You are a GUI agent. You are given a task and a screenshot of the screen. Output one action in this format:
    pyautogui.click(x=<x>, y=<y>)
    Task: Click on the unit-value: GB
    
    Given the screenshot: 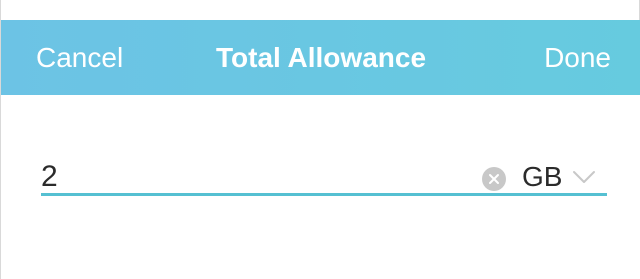 What is the action you would take?
    pyautogui.click(x=542, y=176)
    